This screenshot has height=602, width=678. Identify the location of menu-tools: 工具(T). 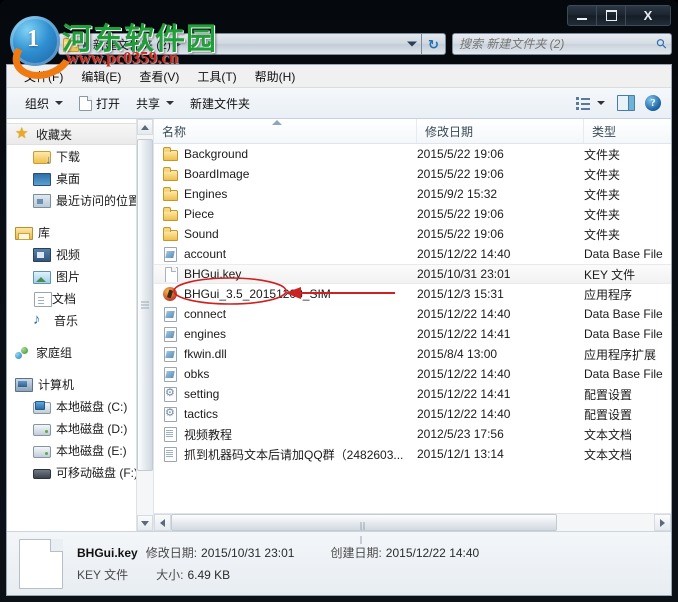
(216, 76).